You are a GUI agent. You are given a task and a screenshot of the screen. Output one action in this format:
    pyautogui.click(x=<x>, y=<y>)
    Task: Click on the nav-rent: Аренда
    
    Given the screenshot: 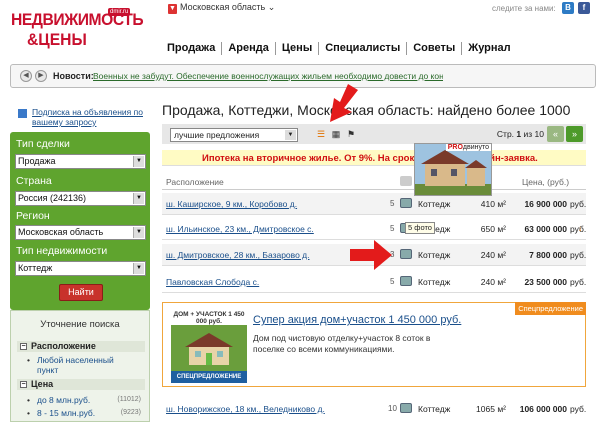 What is the action you would take?
    pyautogui.click(x=248, y=48)
    